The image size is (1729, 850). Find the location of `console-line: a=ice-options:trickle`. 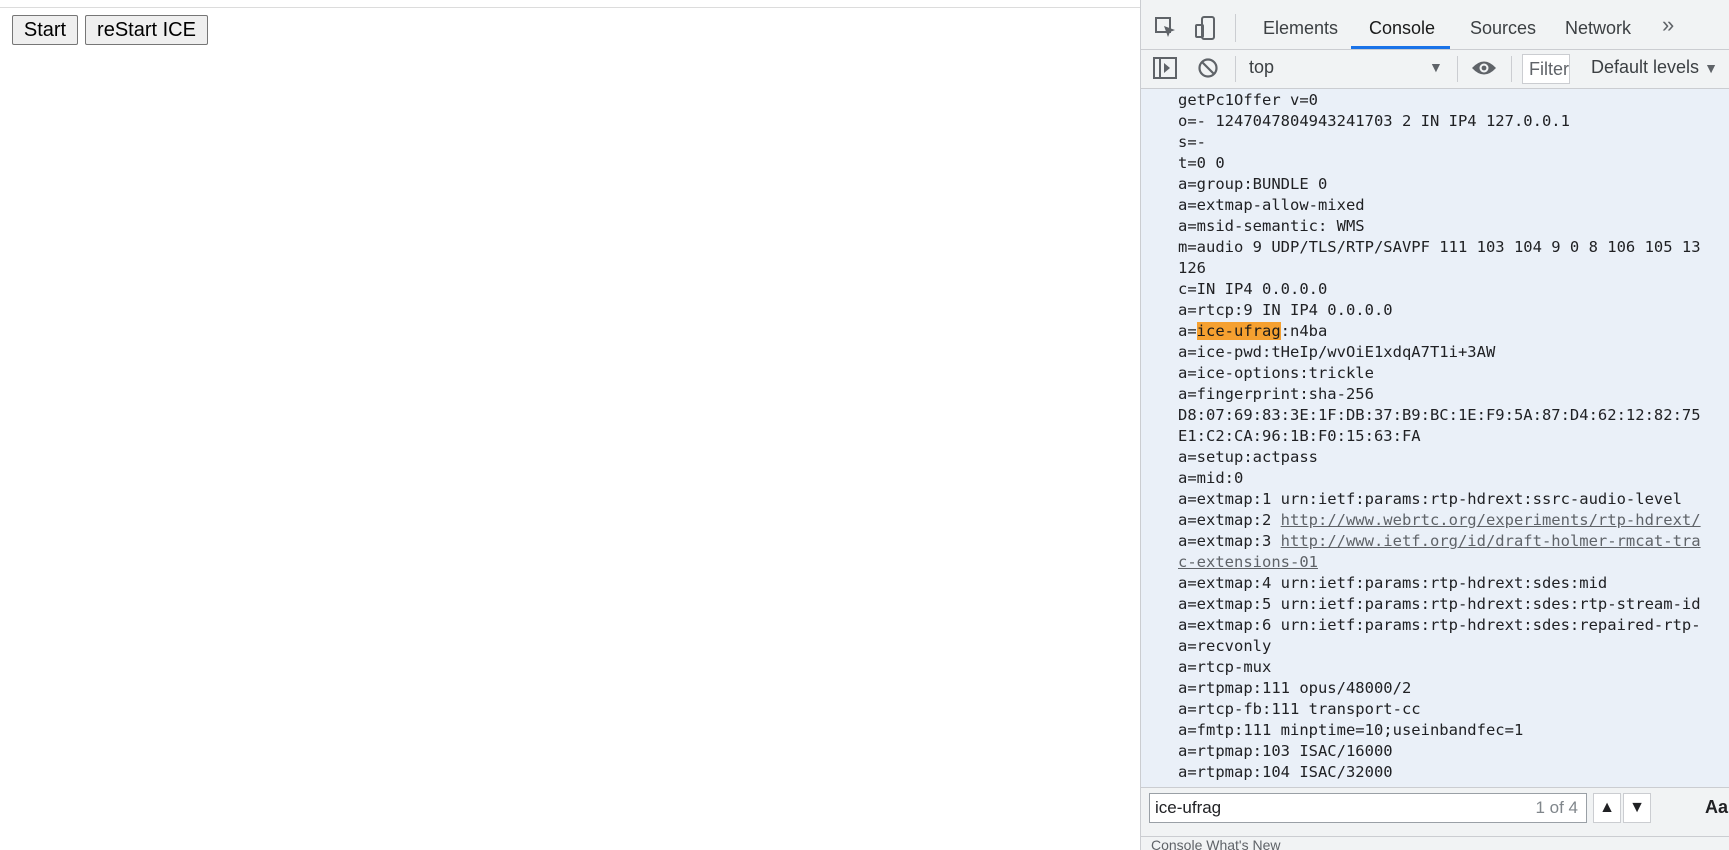

console-line: a=ice-options:trickle is located at coordinates (1276, 373).